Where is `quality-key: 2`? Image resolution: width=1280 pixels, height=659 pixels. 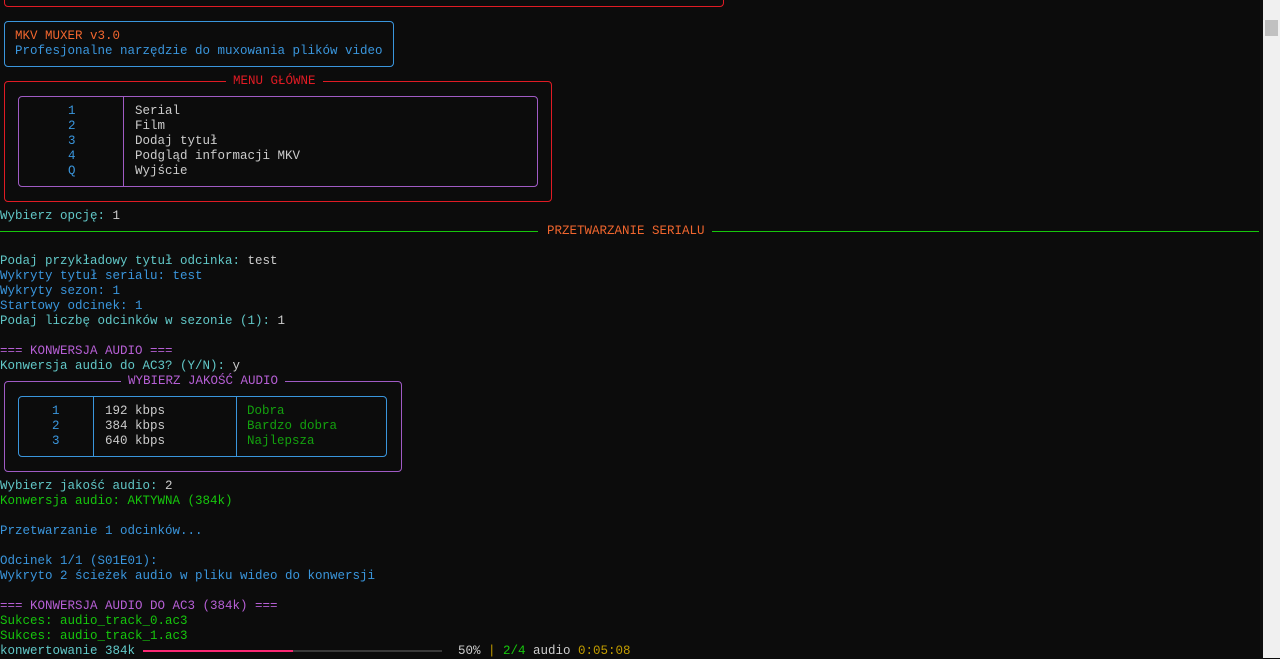
quality-key: 2 is located at coordinates (56, 426).